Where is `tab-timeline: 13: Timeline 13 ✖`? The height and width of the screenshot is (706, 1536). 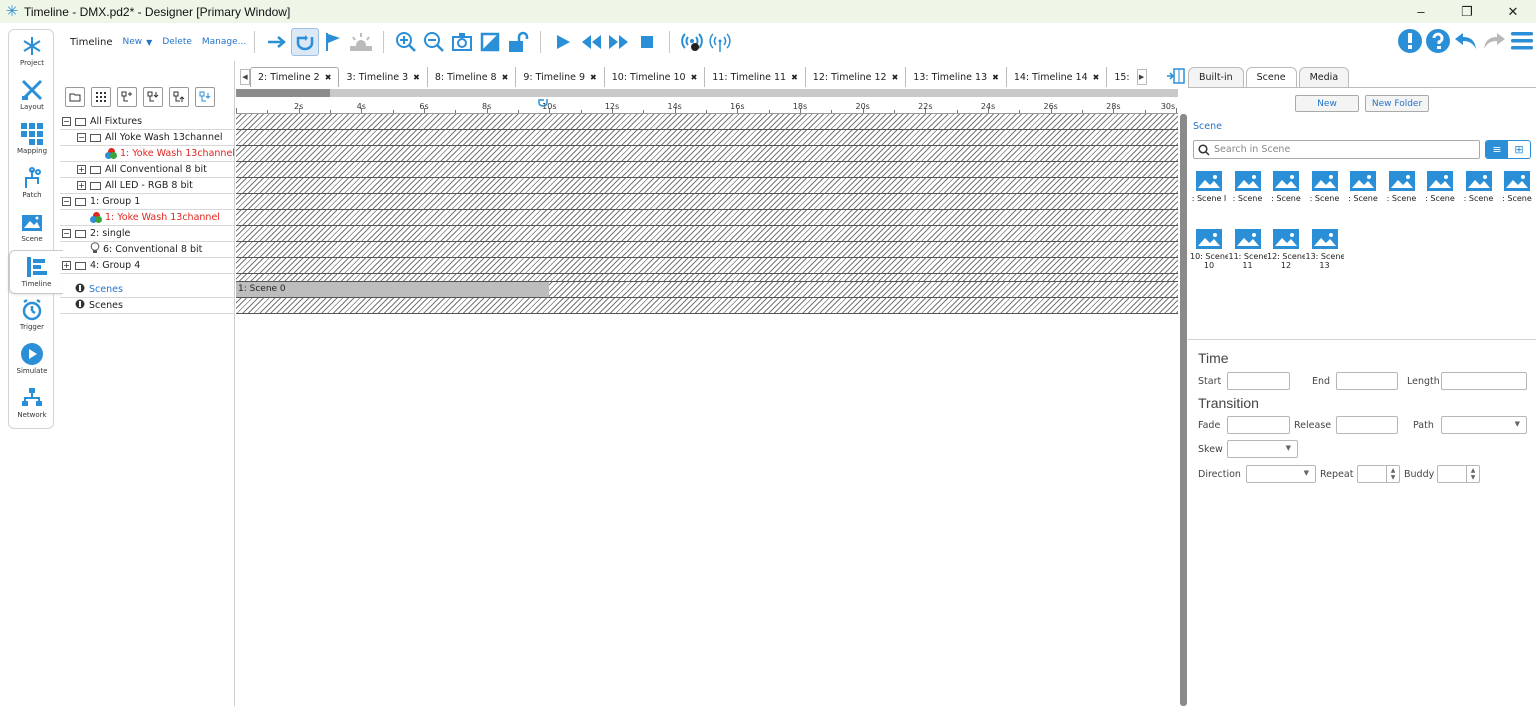
tab-timeline: 13: Timeline 13 ✖ is located at coordinates (956, 77).